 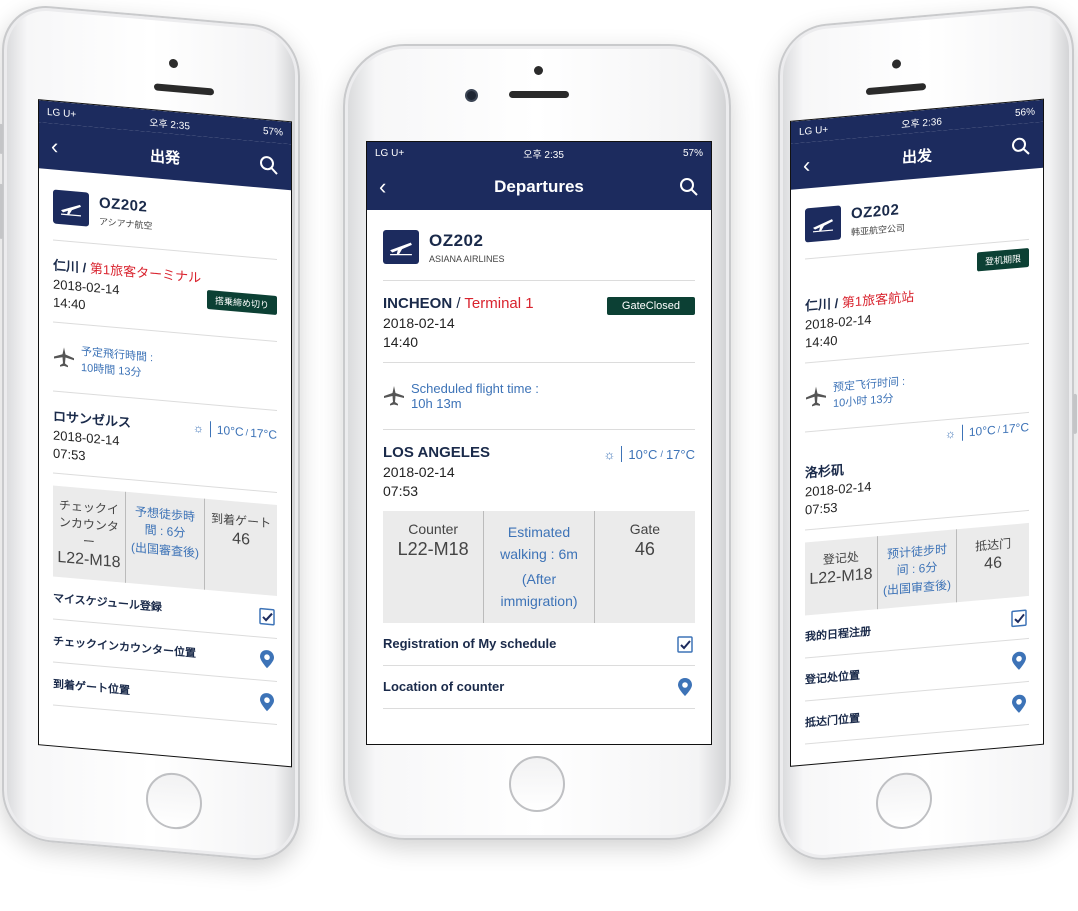 I want to click on gate-cell: 到着ゲート 46, so click(x=241, y=547).